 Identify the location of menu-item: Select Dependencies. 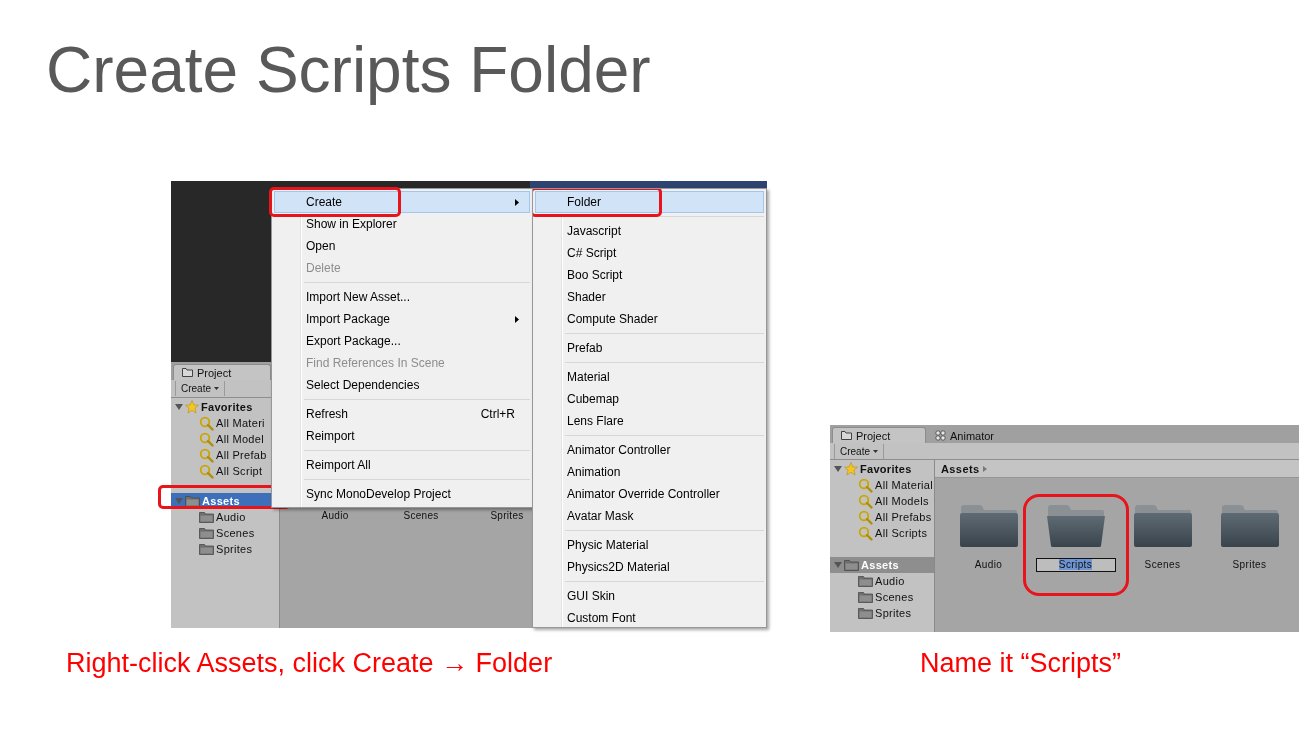
(402, 385).